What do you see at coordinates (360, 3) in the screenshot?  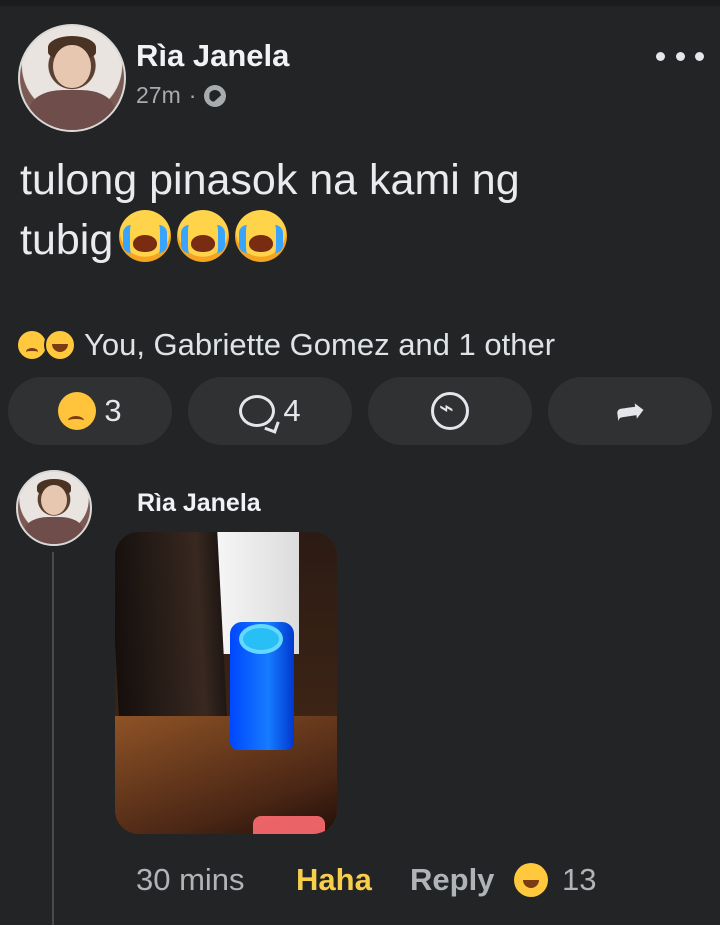 I see `top-divider` at bounding box center [360, 3].